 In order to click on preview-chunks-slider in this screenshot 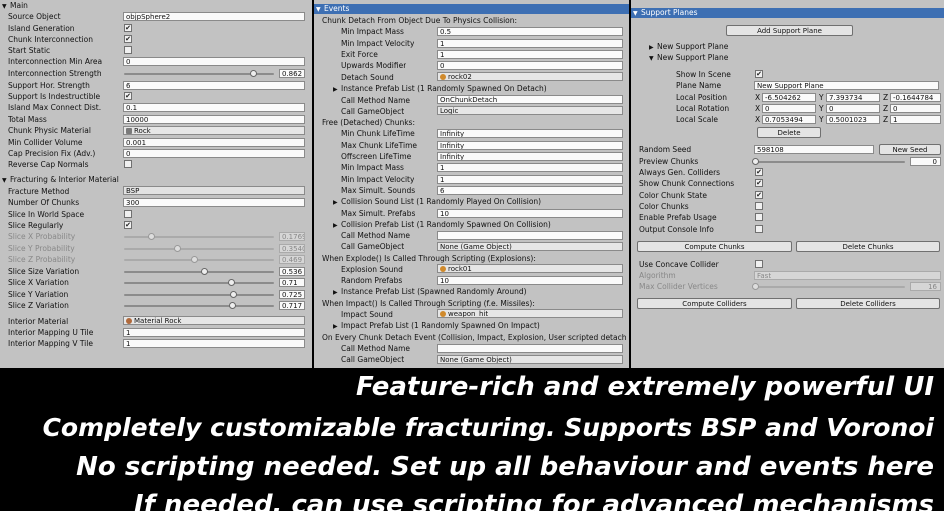, I will do `click(830, 162)`.